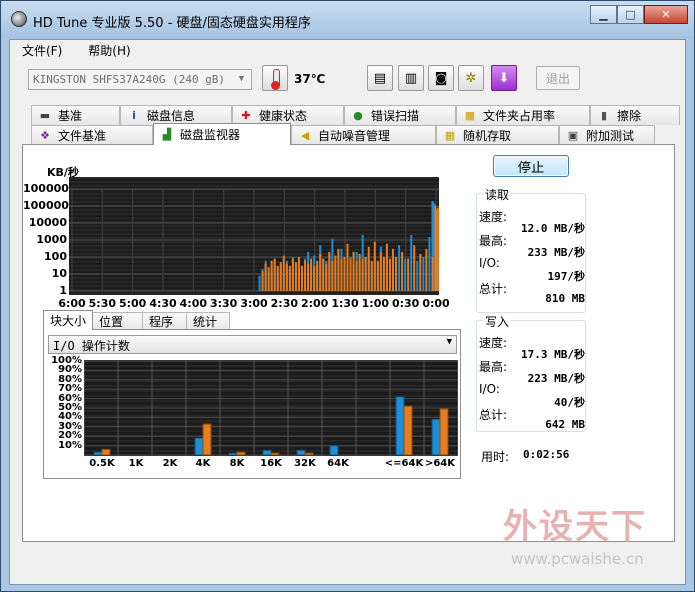 The width and height of the screenshot is (695, 592). I want to click on camera-icon: ◙, so click(441, 78).